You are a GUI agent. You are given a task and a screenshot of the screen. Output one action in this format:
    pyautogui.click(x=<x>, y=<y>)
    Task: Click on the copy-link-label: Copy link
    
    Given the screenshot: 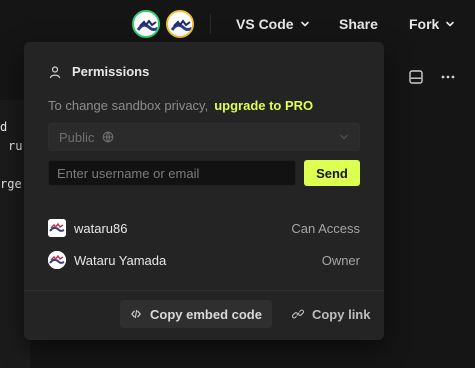 What is the action you would take?
    pyautogui.click(x=341, y=314)
    